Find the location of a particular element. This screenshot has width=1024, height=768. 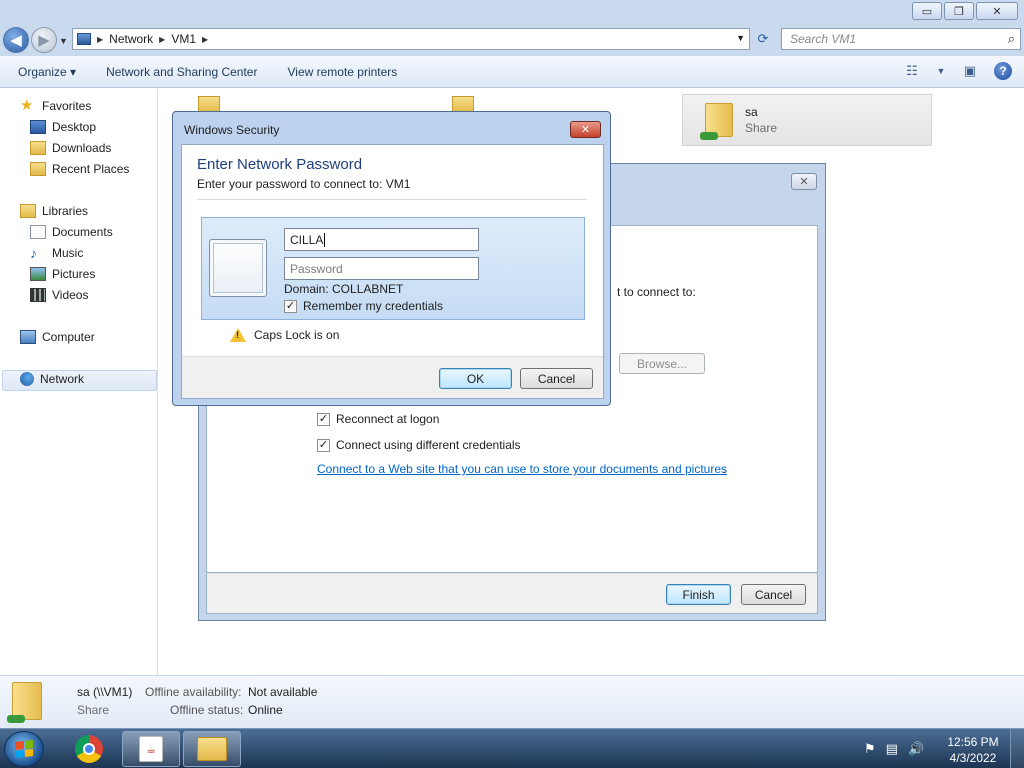

sidebar-item-music: ♪ Music is located at coordinates (56, 253).